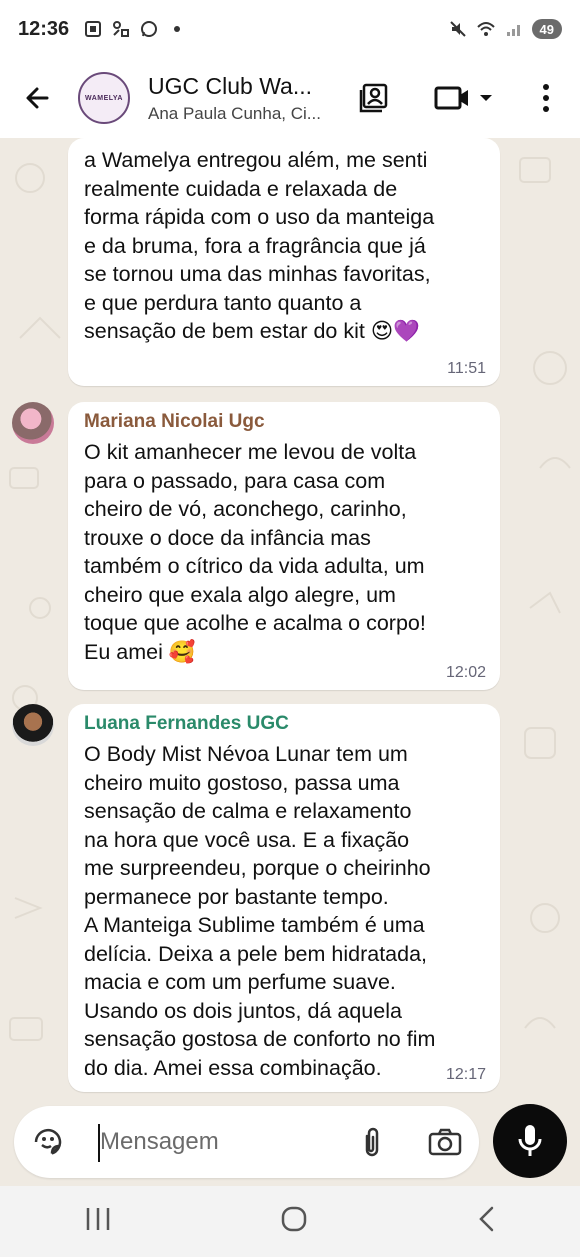  I want to click on group-avatar: WAMELYA, so click(104, 98).